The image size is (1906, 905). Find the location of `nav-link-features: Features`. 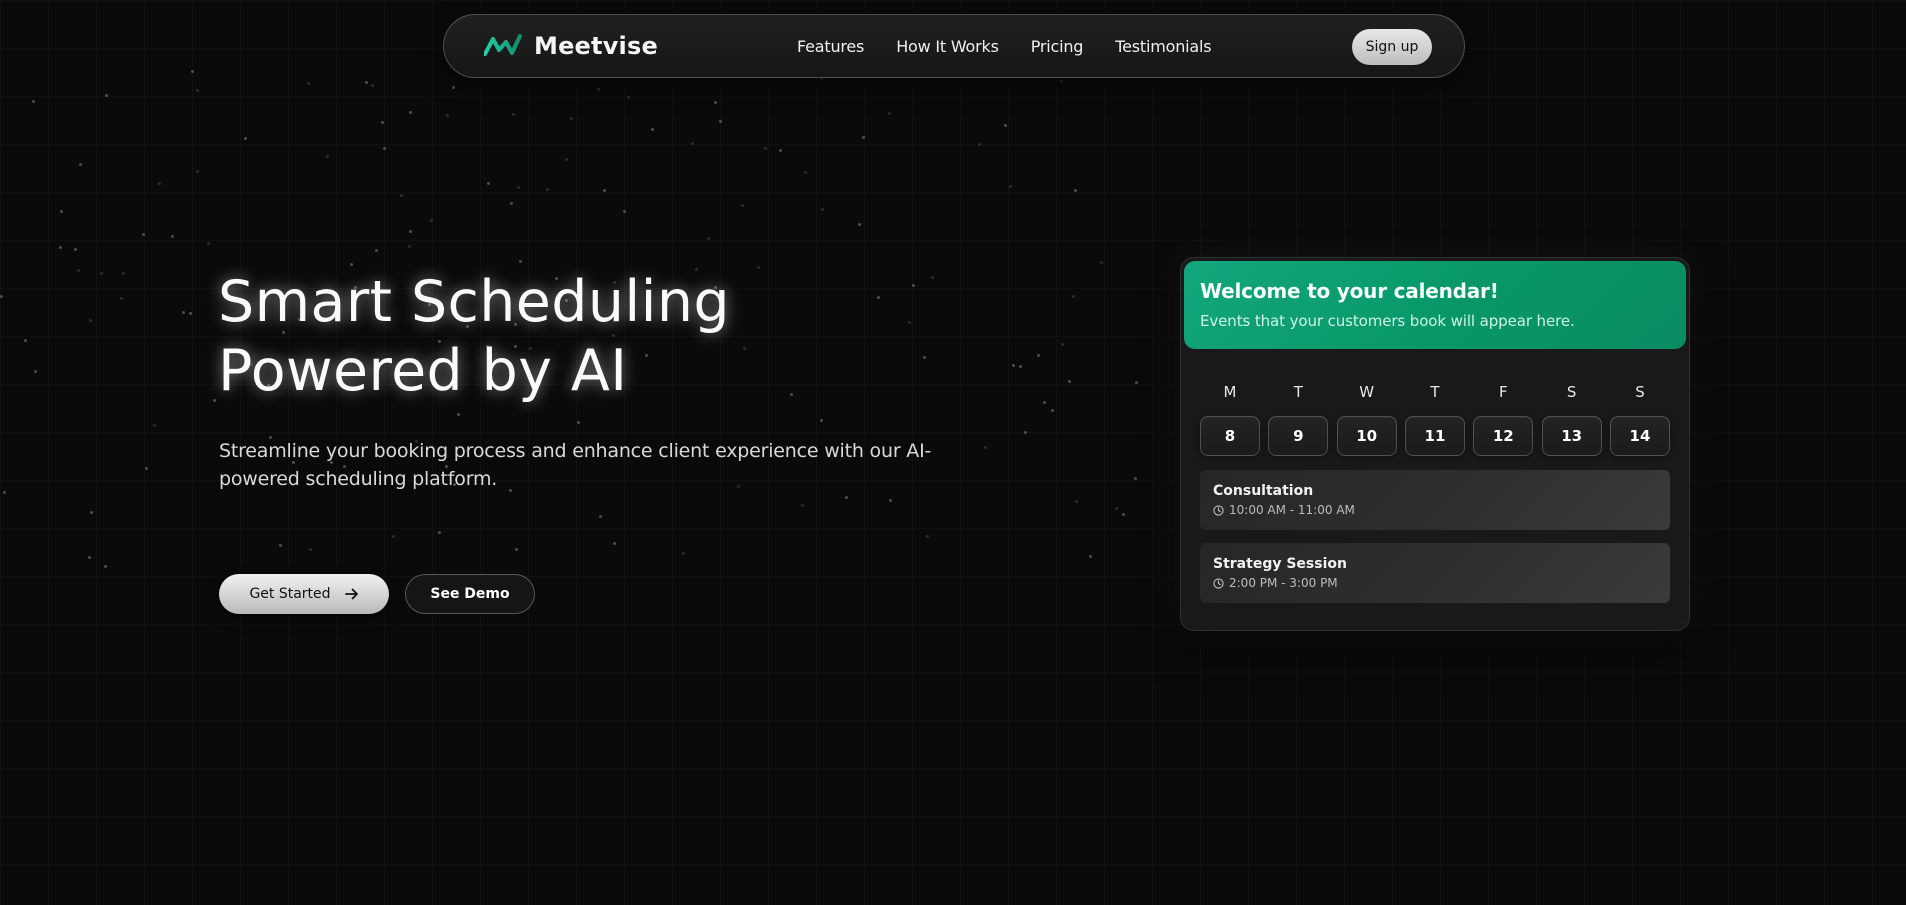

nav-link-features: Features is located at coordinates (830, 46).